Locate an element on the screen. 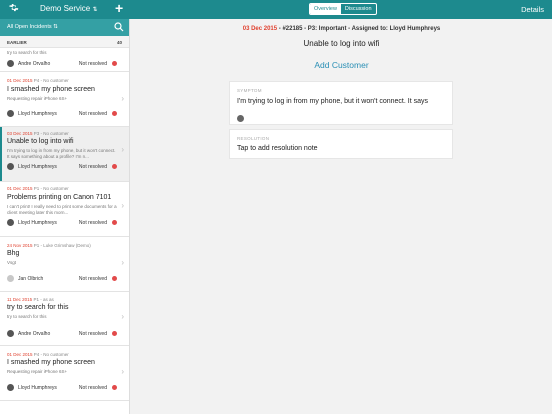 This screenshot has width=552, height=414. details-button: Details is located at coordinates (532, 9).